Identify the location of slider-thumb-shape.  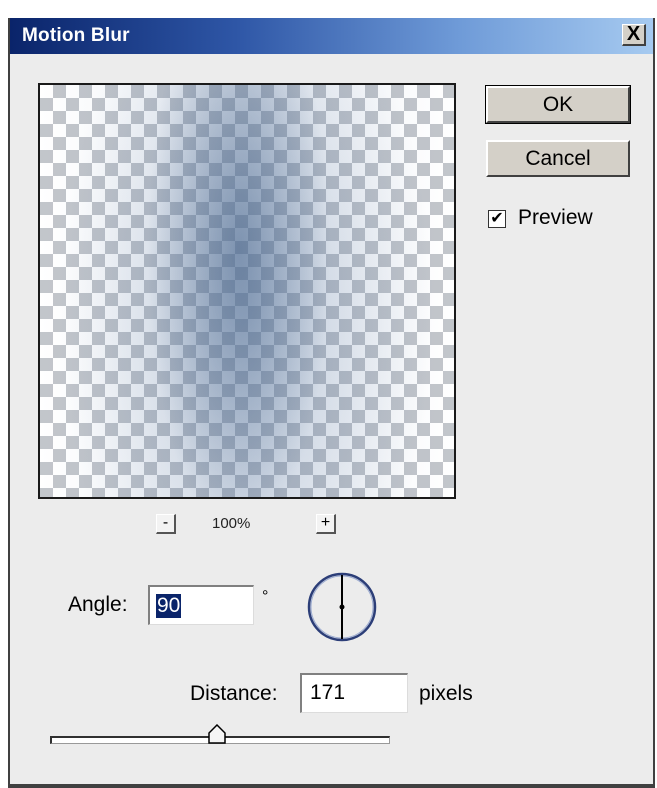
(216, 734).